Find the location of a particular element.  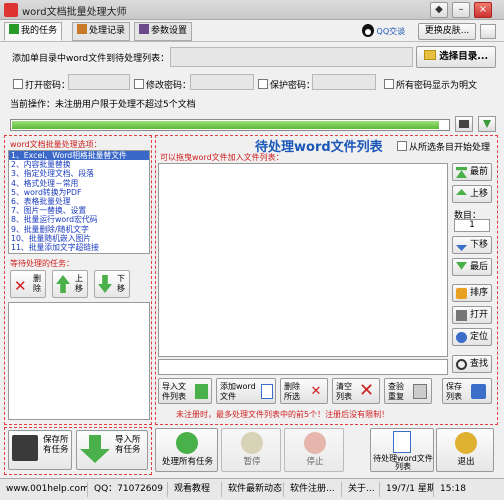

check-duplicate-button: 查验重复 is located at coordinates (408, 391).